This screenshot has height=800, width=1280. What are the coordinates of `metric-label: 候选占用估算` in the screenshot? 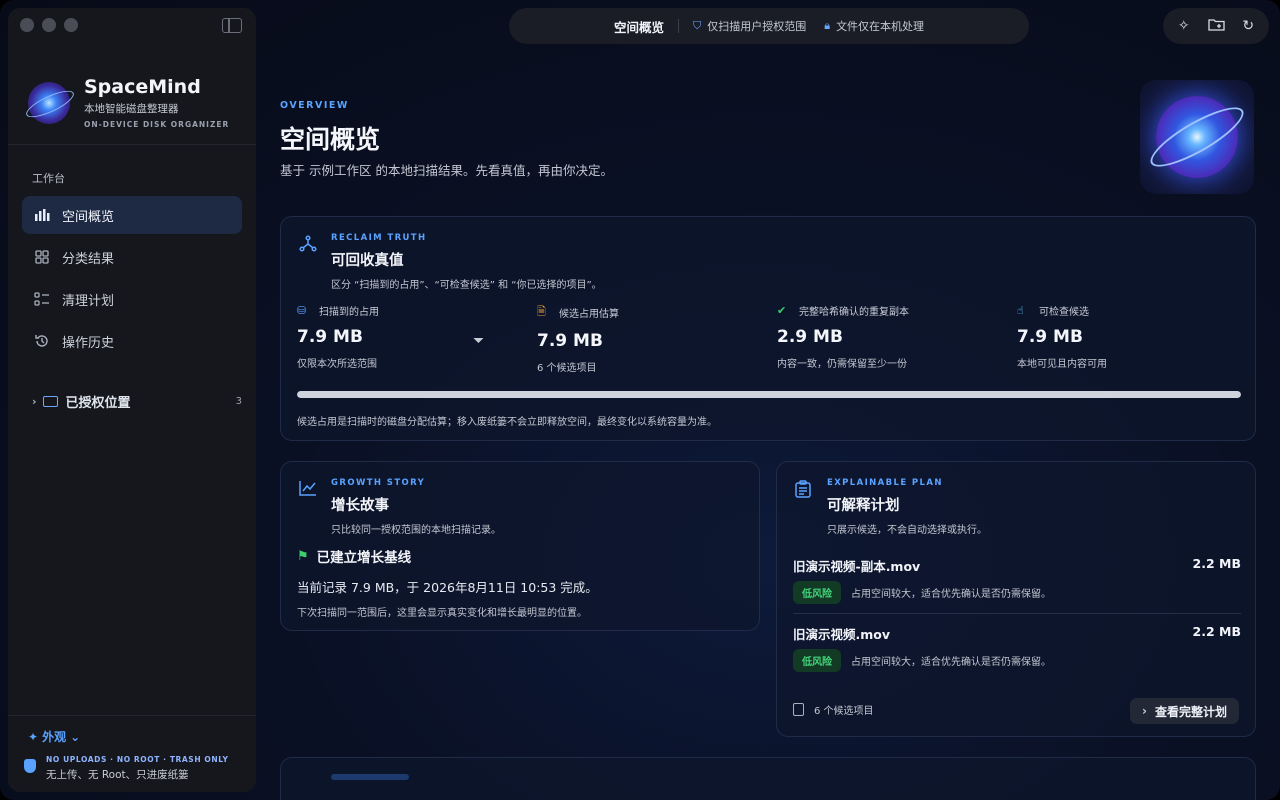 It's located at (589, 314).